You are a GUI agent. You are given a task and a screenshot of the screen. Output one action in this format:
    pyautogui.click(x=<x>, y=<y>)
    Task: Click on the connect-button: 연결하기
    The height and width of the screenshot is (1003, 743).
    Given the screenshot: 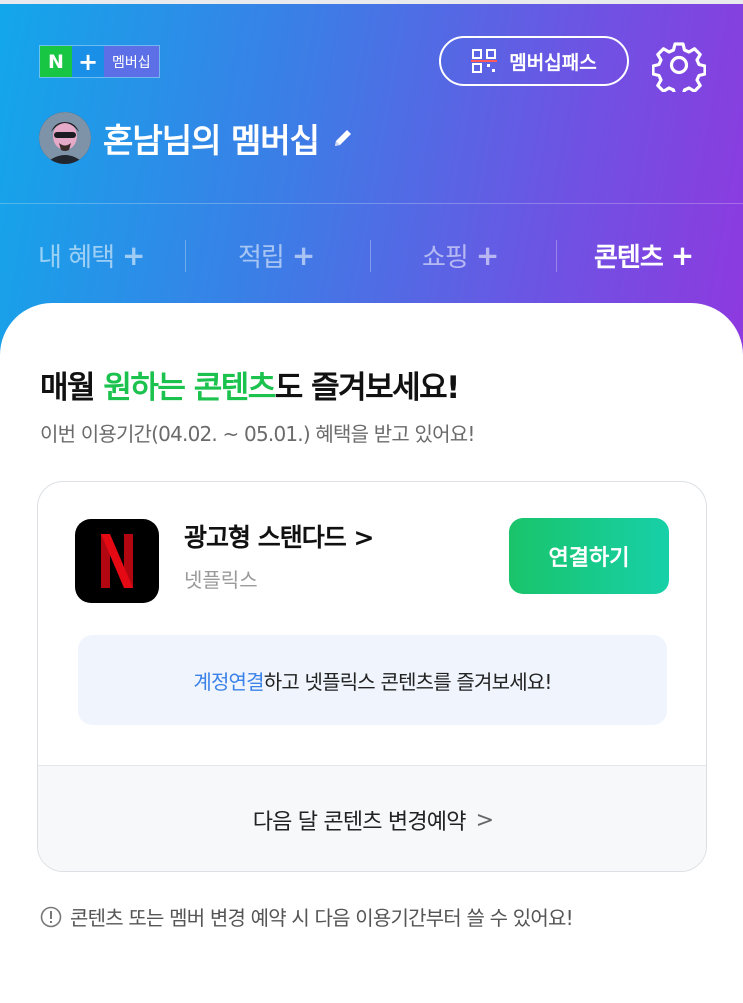 What is the action you would take?
    pyautogui.click(x=589, y=556)
    